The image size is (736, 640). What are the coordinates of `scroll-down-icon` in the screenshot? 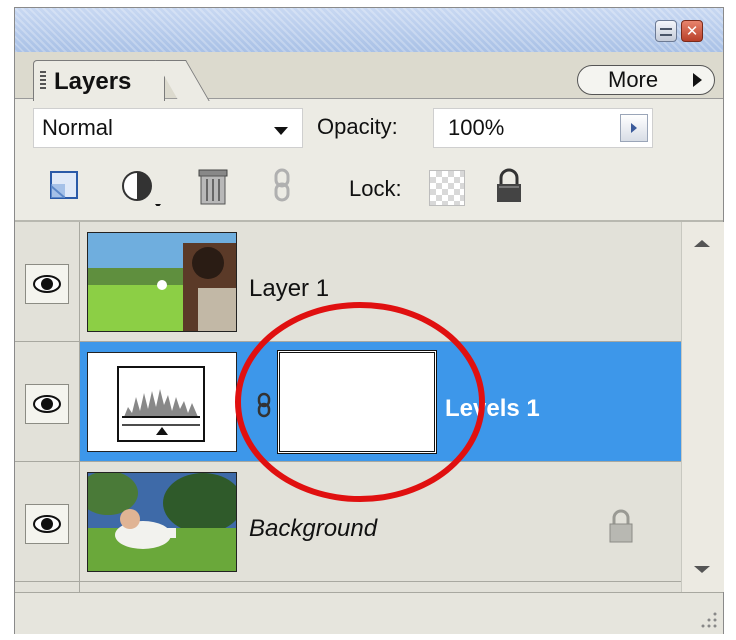 It's located at (702, 569).